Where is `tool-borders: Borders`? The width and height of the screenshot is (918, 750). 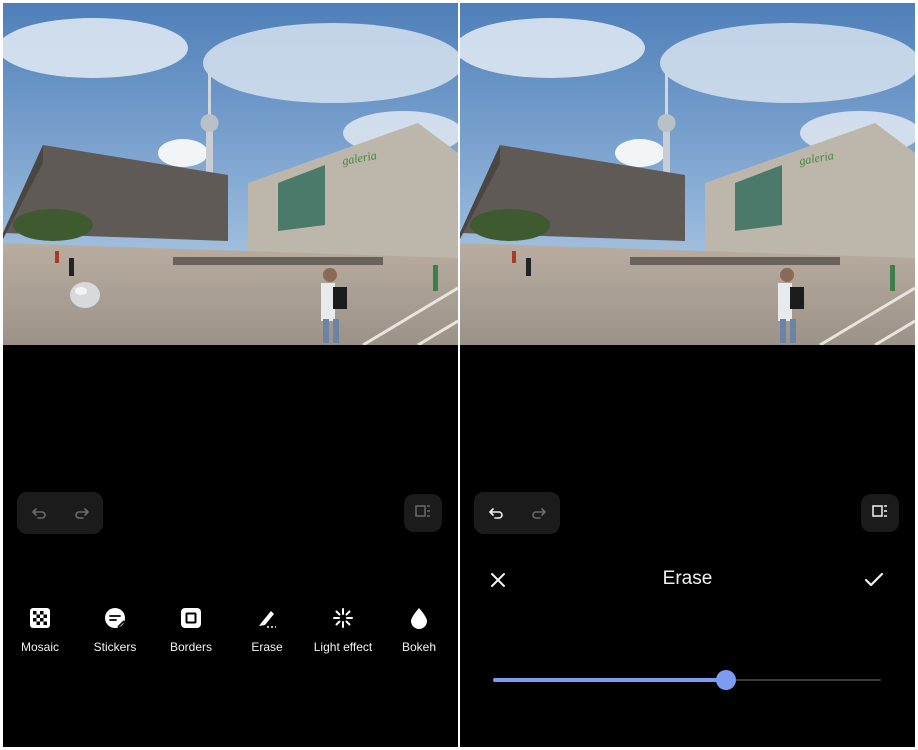 tool-borders: Borders is located at coordinates (191, 630).